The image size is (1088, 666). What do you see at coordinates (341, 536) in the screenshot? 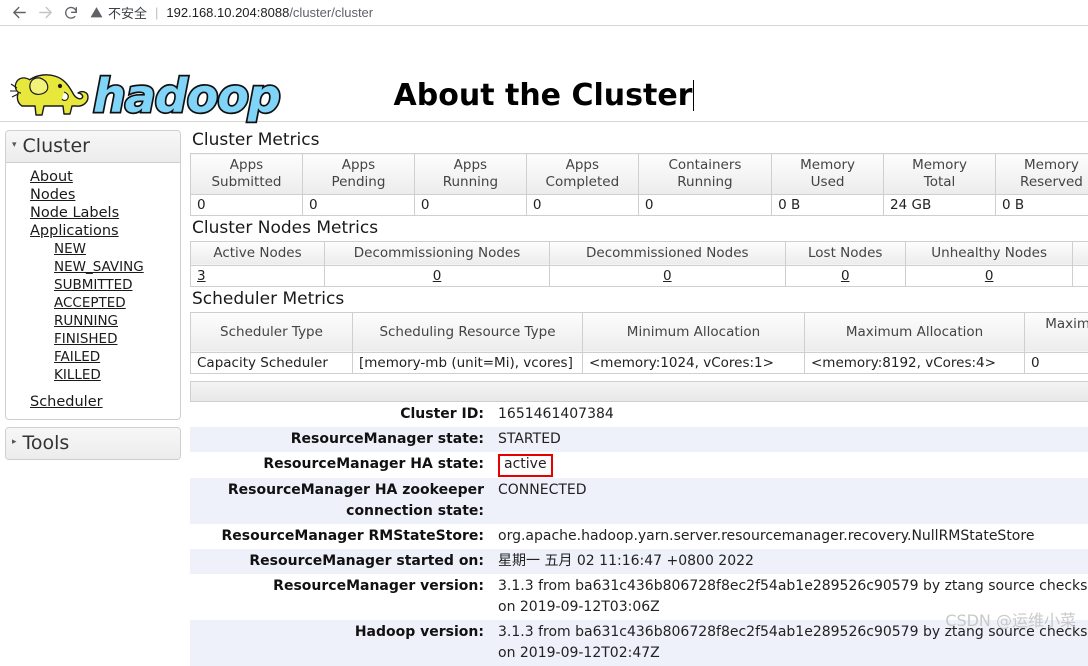
I see `label-rm-statestore: ResourceManager RMStateStore:` at bounding box center [341, 536].